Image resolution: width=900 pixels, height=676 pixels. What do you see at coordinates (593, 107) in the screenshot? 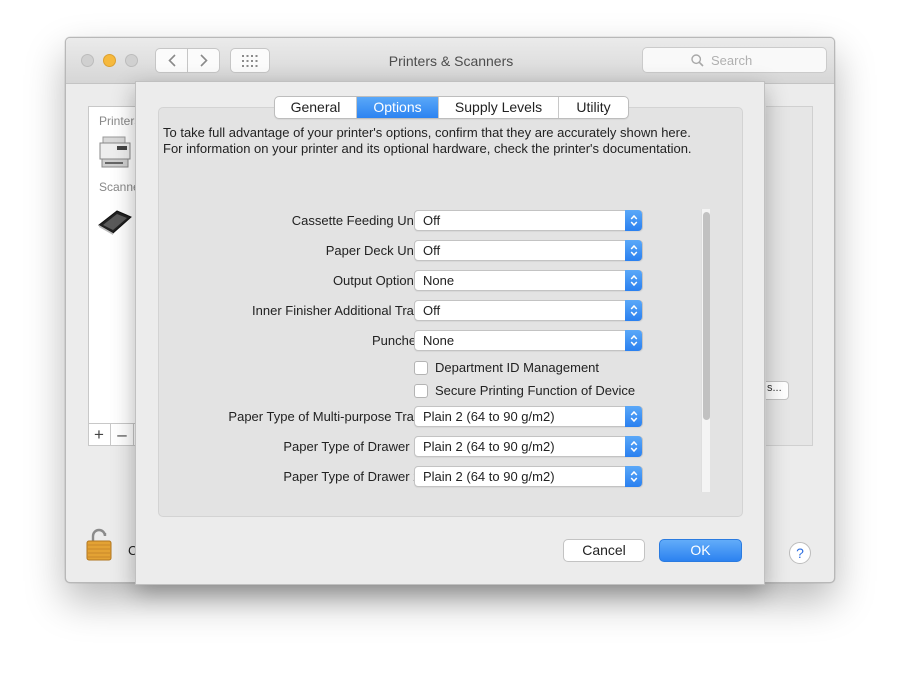
I see `tab-utility: Utility` at bounding box center [593, 107].